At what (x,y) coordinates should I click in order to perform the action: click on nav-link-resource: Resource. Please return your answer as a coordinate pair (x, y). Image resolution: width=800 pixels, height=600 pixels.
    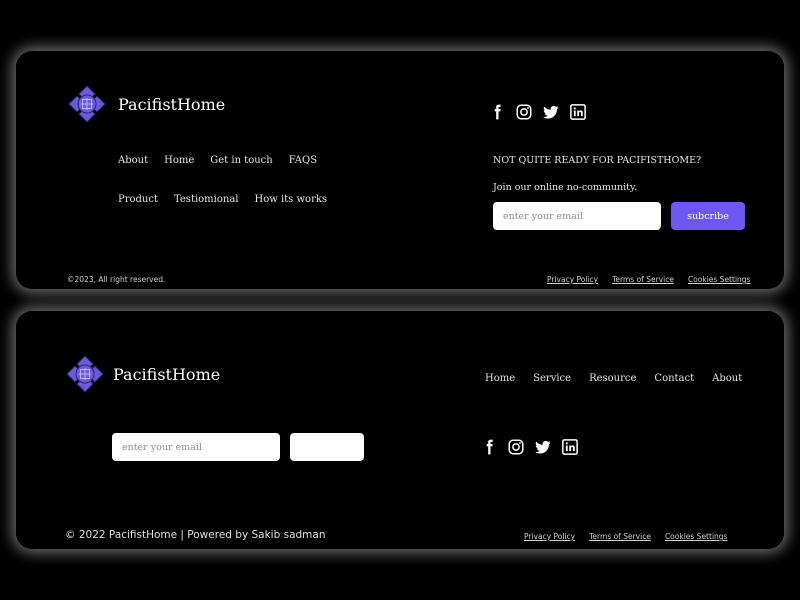
    Looking at the image, I should click on (612, 378).